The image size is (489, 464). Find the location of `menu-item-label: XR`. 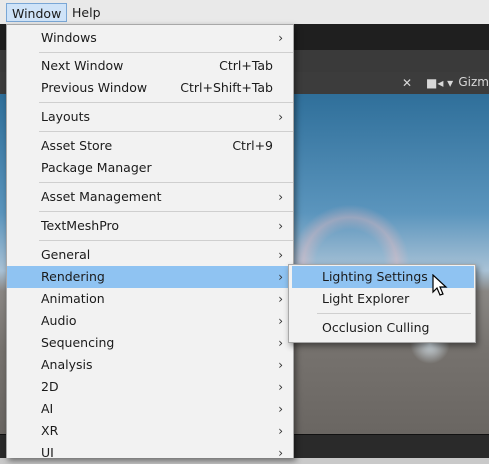

menu-item-label: XR is located at coordinates (50, 430).